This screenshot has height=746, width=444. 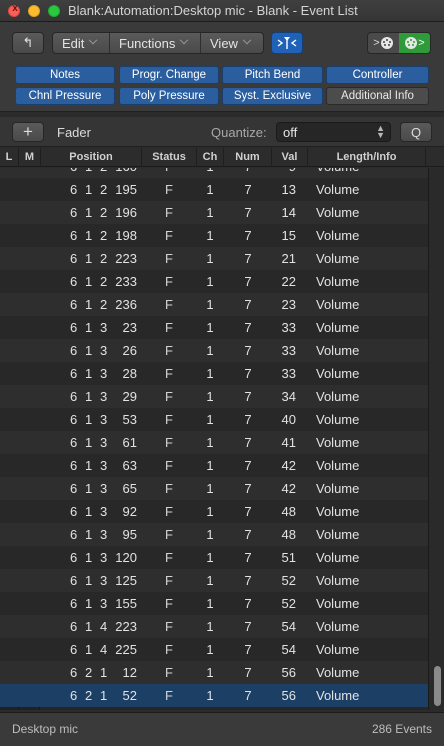 What do you see at coordinates (290, 157) in the screenshot?
I see `column-header-val: Val` at bounding box center [290, 157].